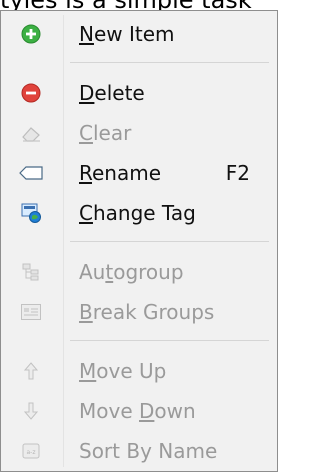 The width and height of the screenshot is (320, 472). What do you see at coordinates (112, 93) in the screenshot?
I see `menu-item-label: Delete` at bounding box center [112, 93].